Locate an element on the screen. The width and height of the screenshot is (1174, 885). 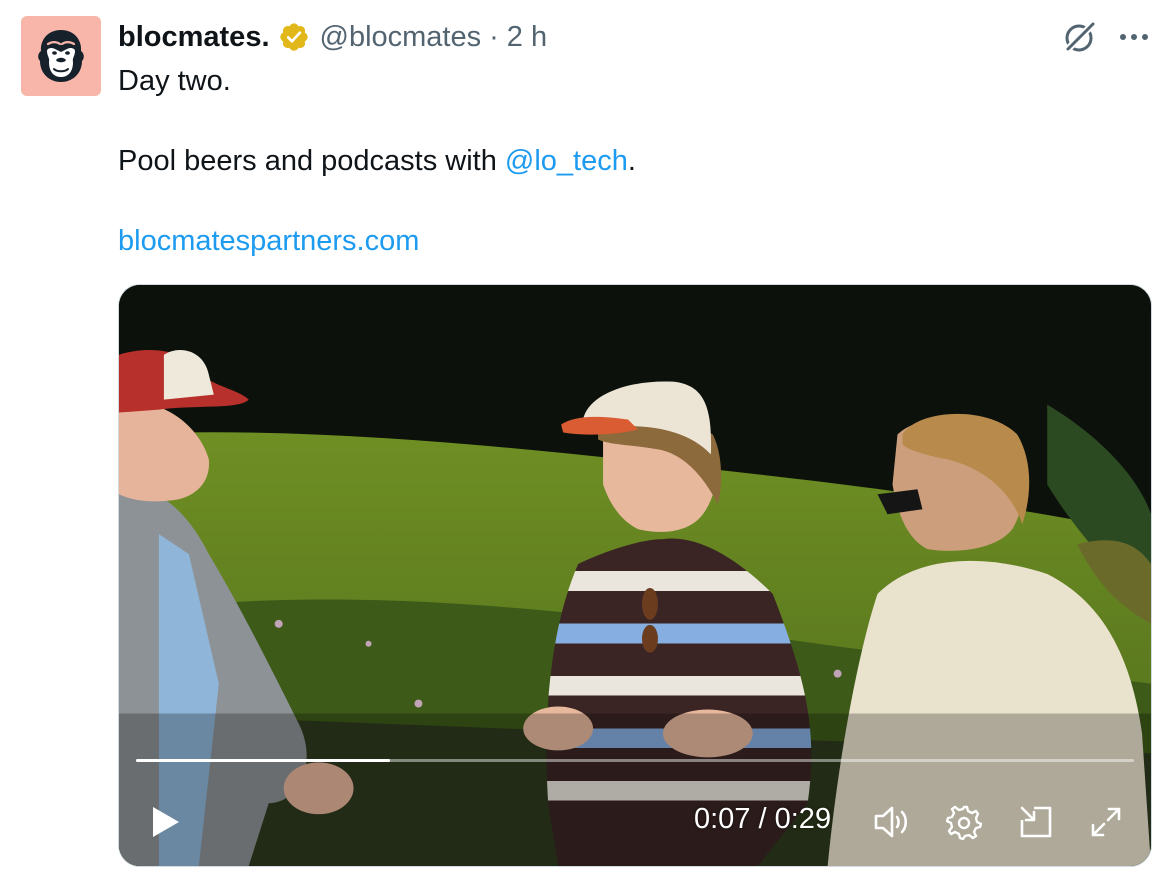
external-link: blocmatespartners.com is located at coordinates (268, 241).